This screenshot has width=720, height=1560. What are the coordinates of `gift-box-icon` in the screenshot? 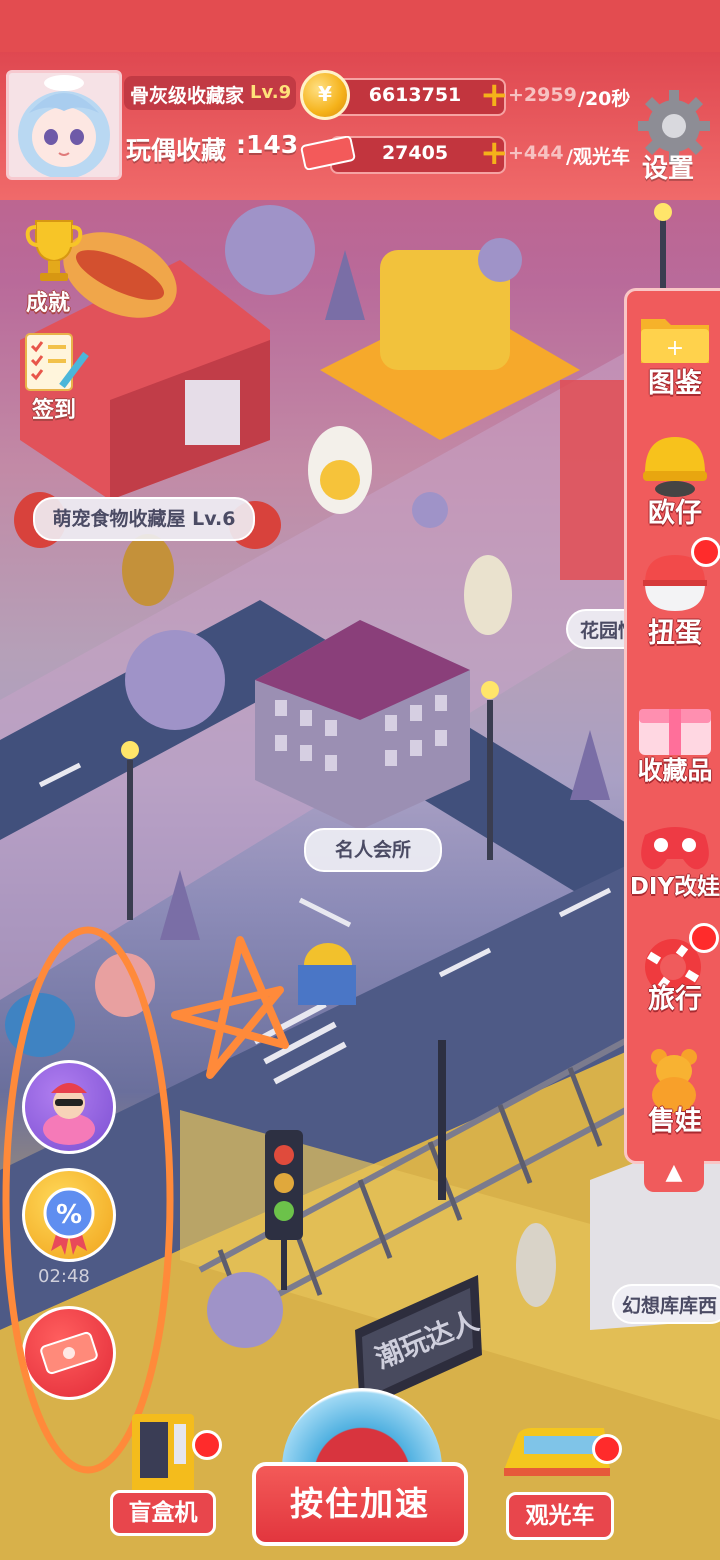 It's located at (675, 732).